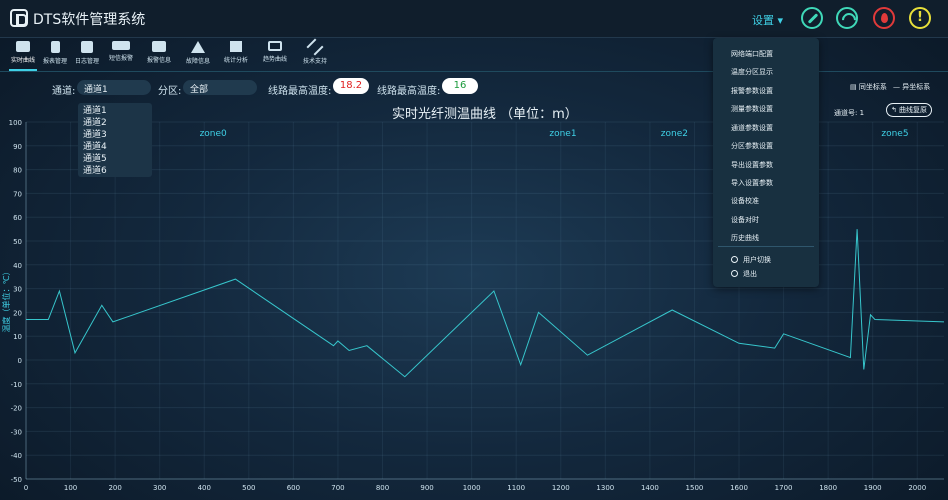 The width and height of the screenshot is (948, 500). I want to click on channel-label: 通道:, so click(64, 91).